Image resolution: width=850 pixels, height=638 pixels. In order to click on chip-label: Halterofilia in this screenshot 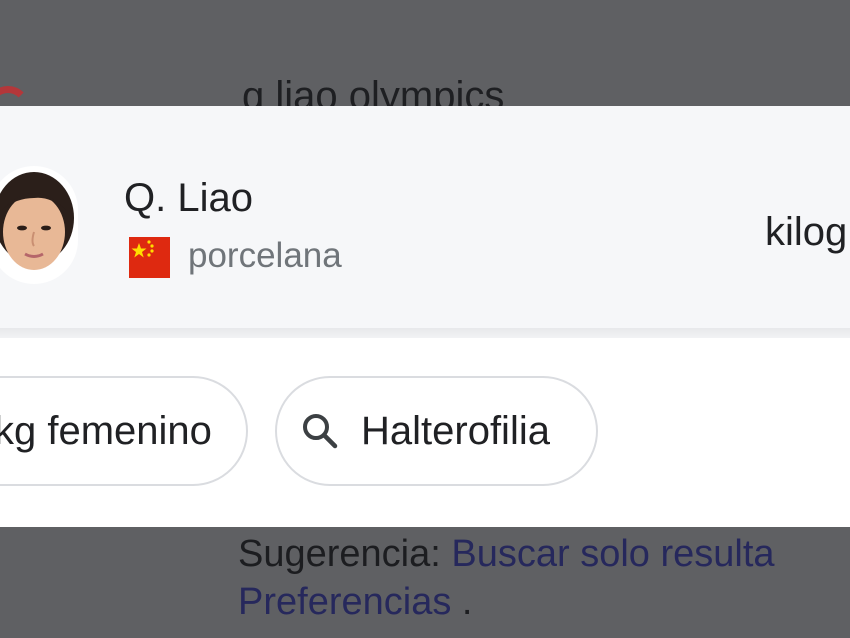, I will do `click(455, 430)`.